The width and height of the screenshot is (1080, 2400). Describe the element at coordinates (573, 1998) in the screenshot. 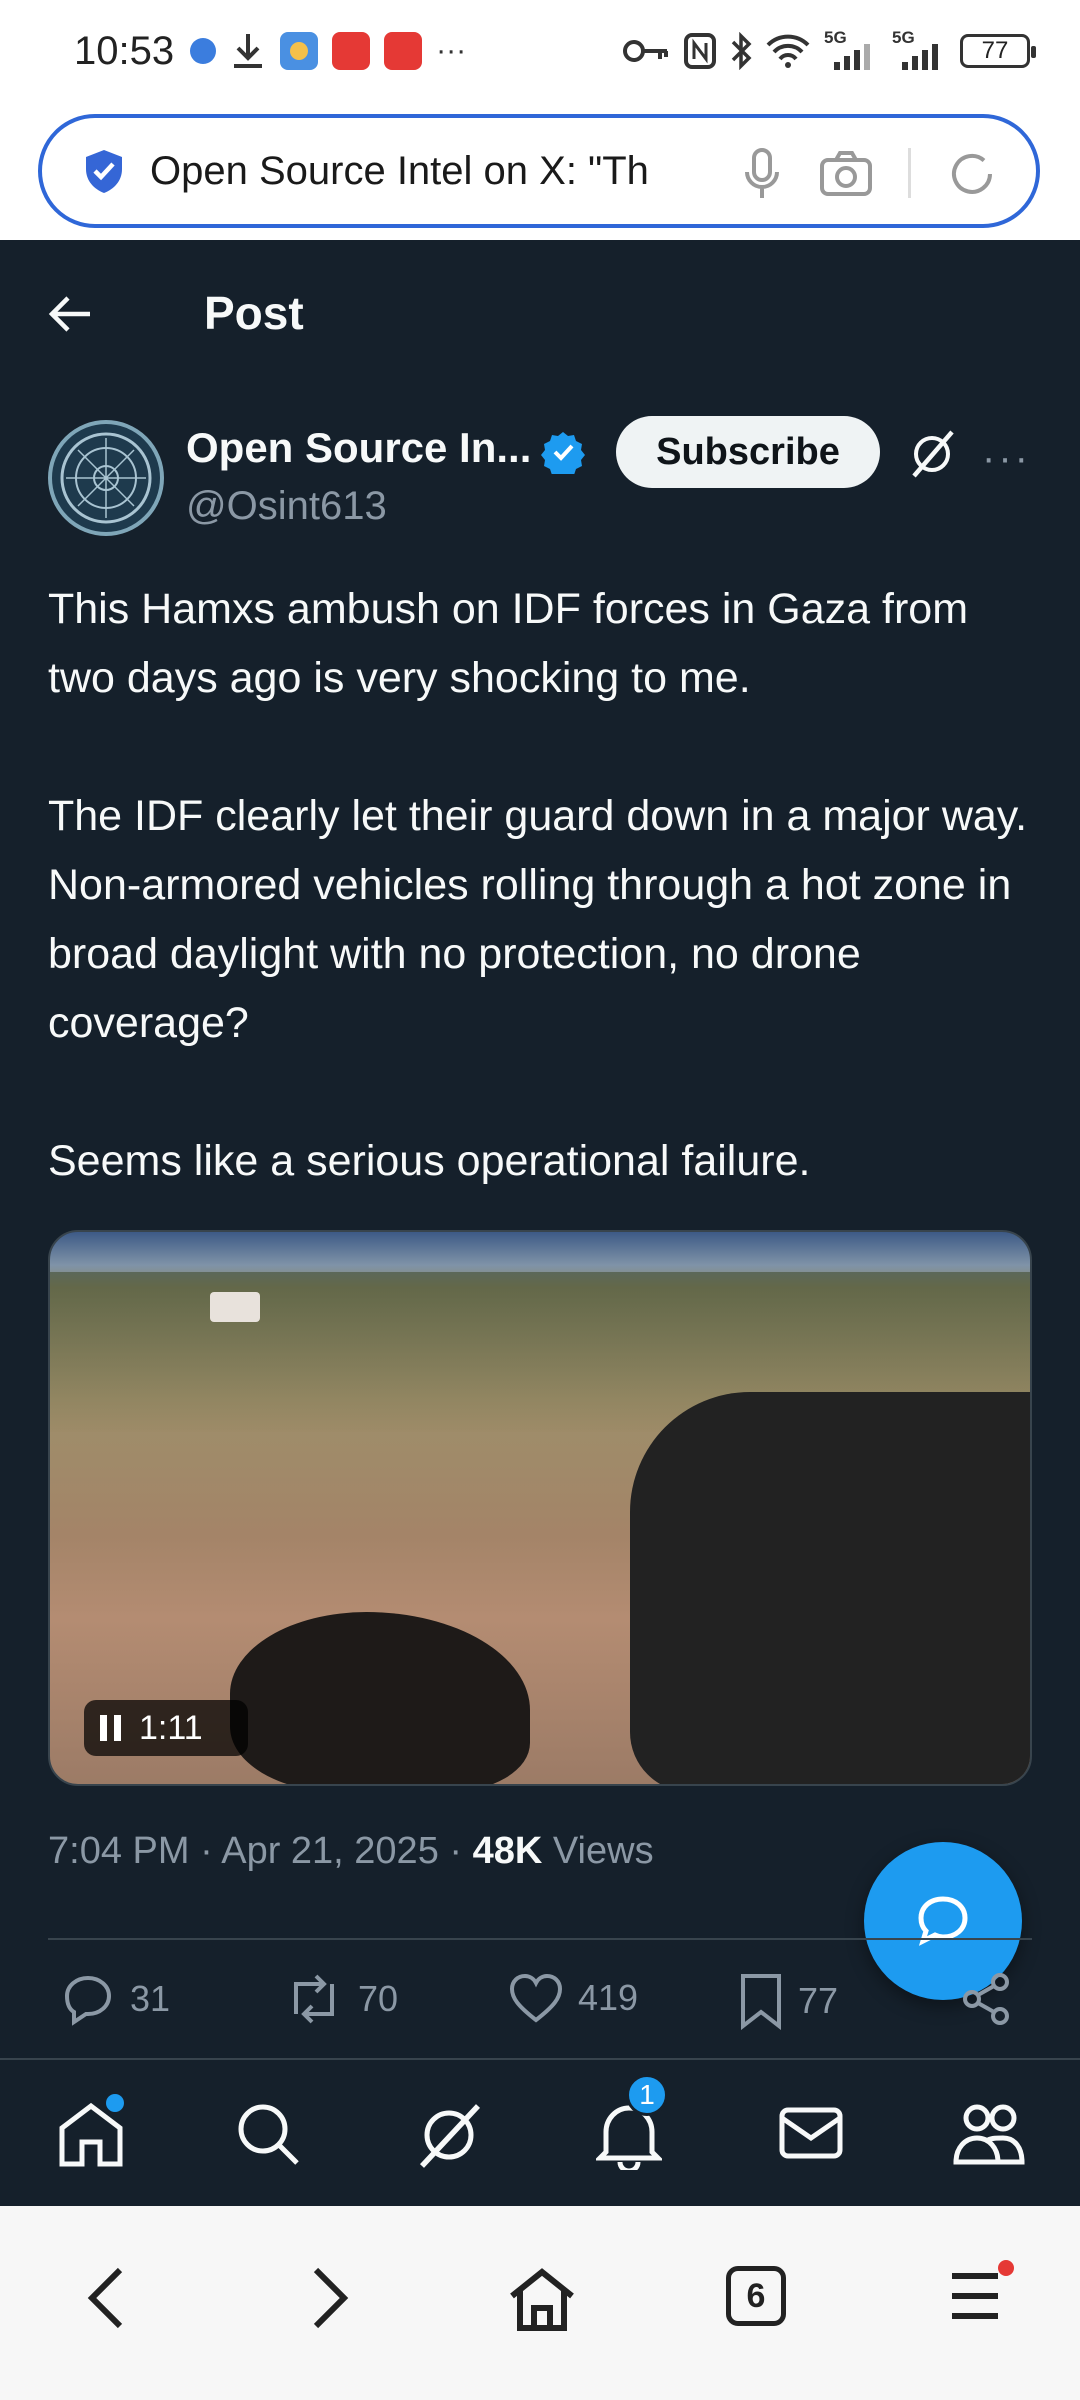

I see `like-button: 419` at that location.